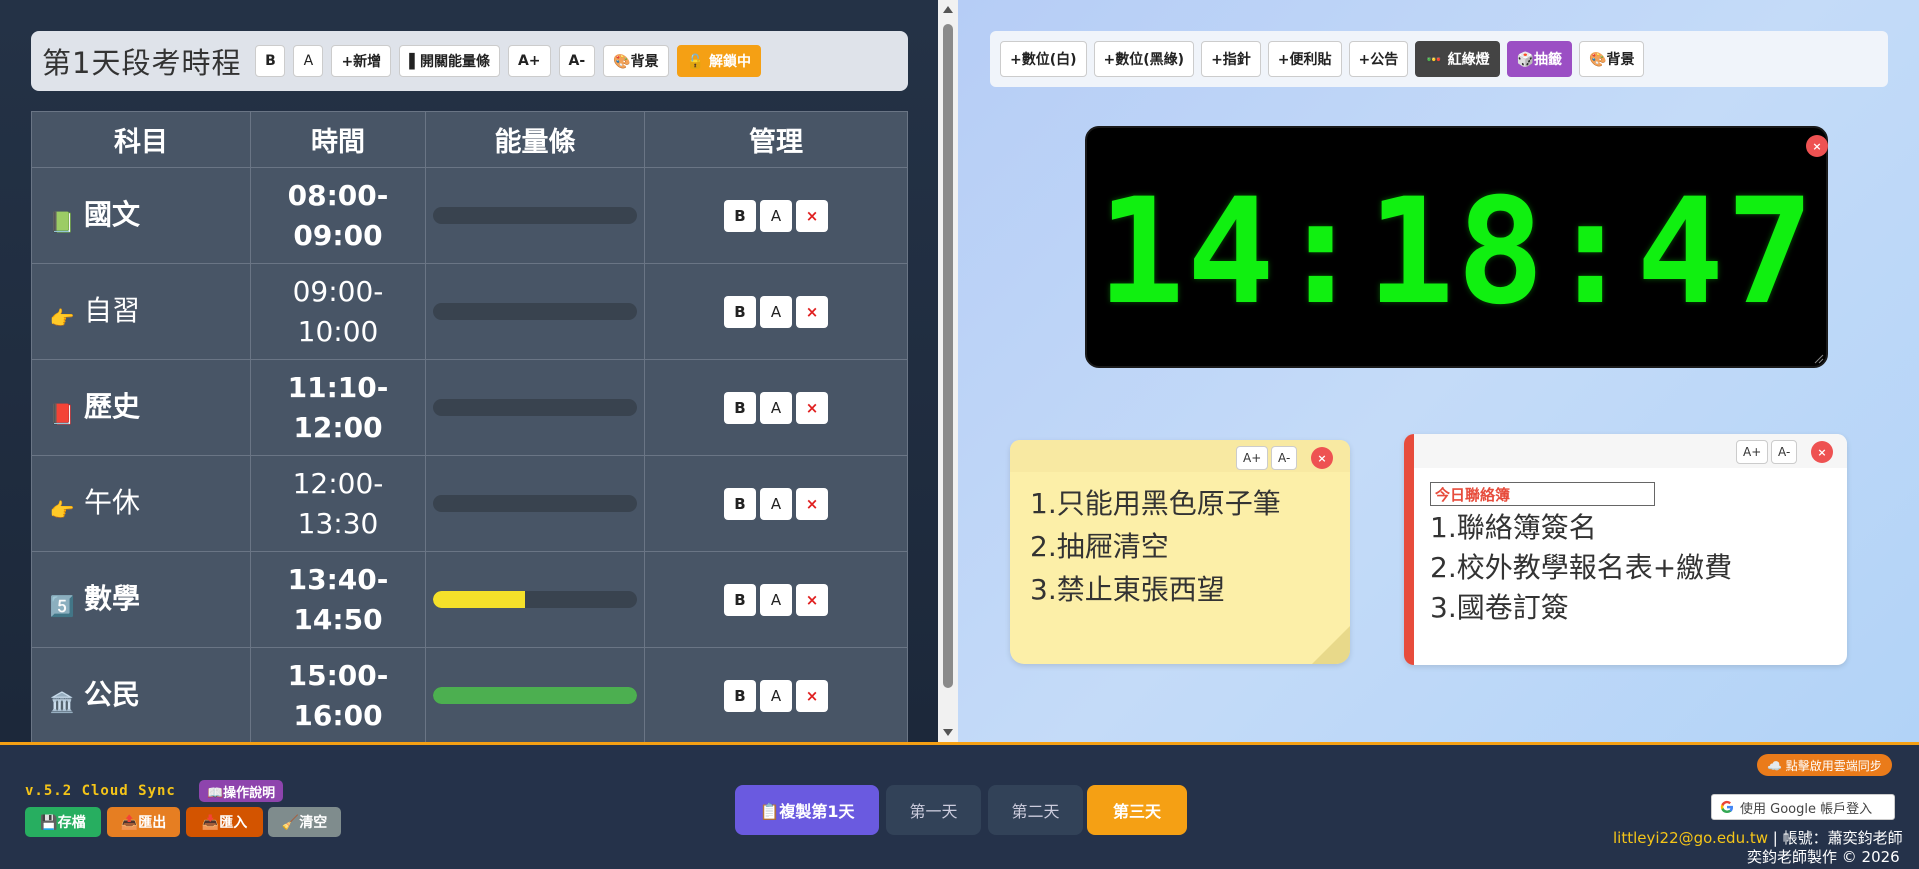 This screenshot has width=1919, height=869. What do you see at coordinates (933, 810) in the screenshot?
I see `tab-day1: 第一天` at bounding box center [933, 810].